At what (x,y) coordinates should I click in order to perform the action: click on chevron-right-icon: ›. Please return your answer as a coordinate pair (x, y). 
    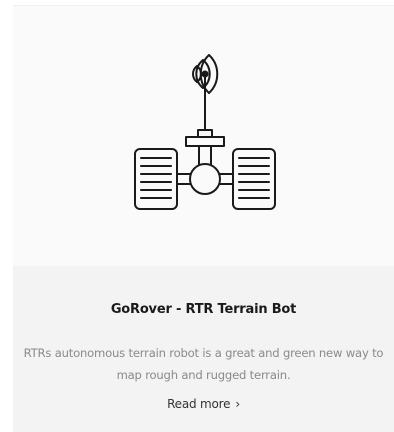
    Looking at the image, I should click on (237, 404).